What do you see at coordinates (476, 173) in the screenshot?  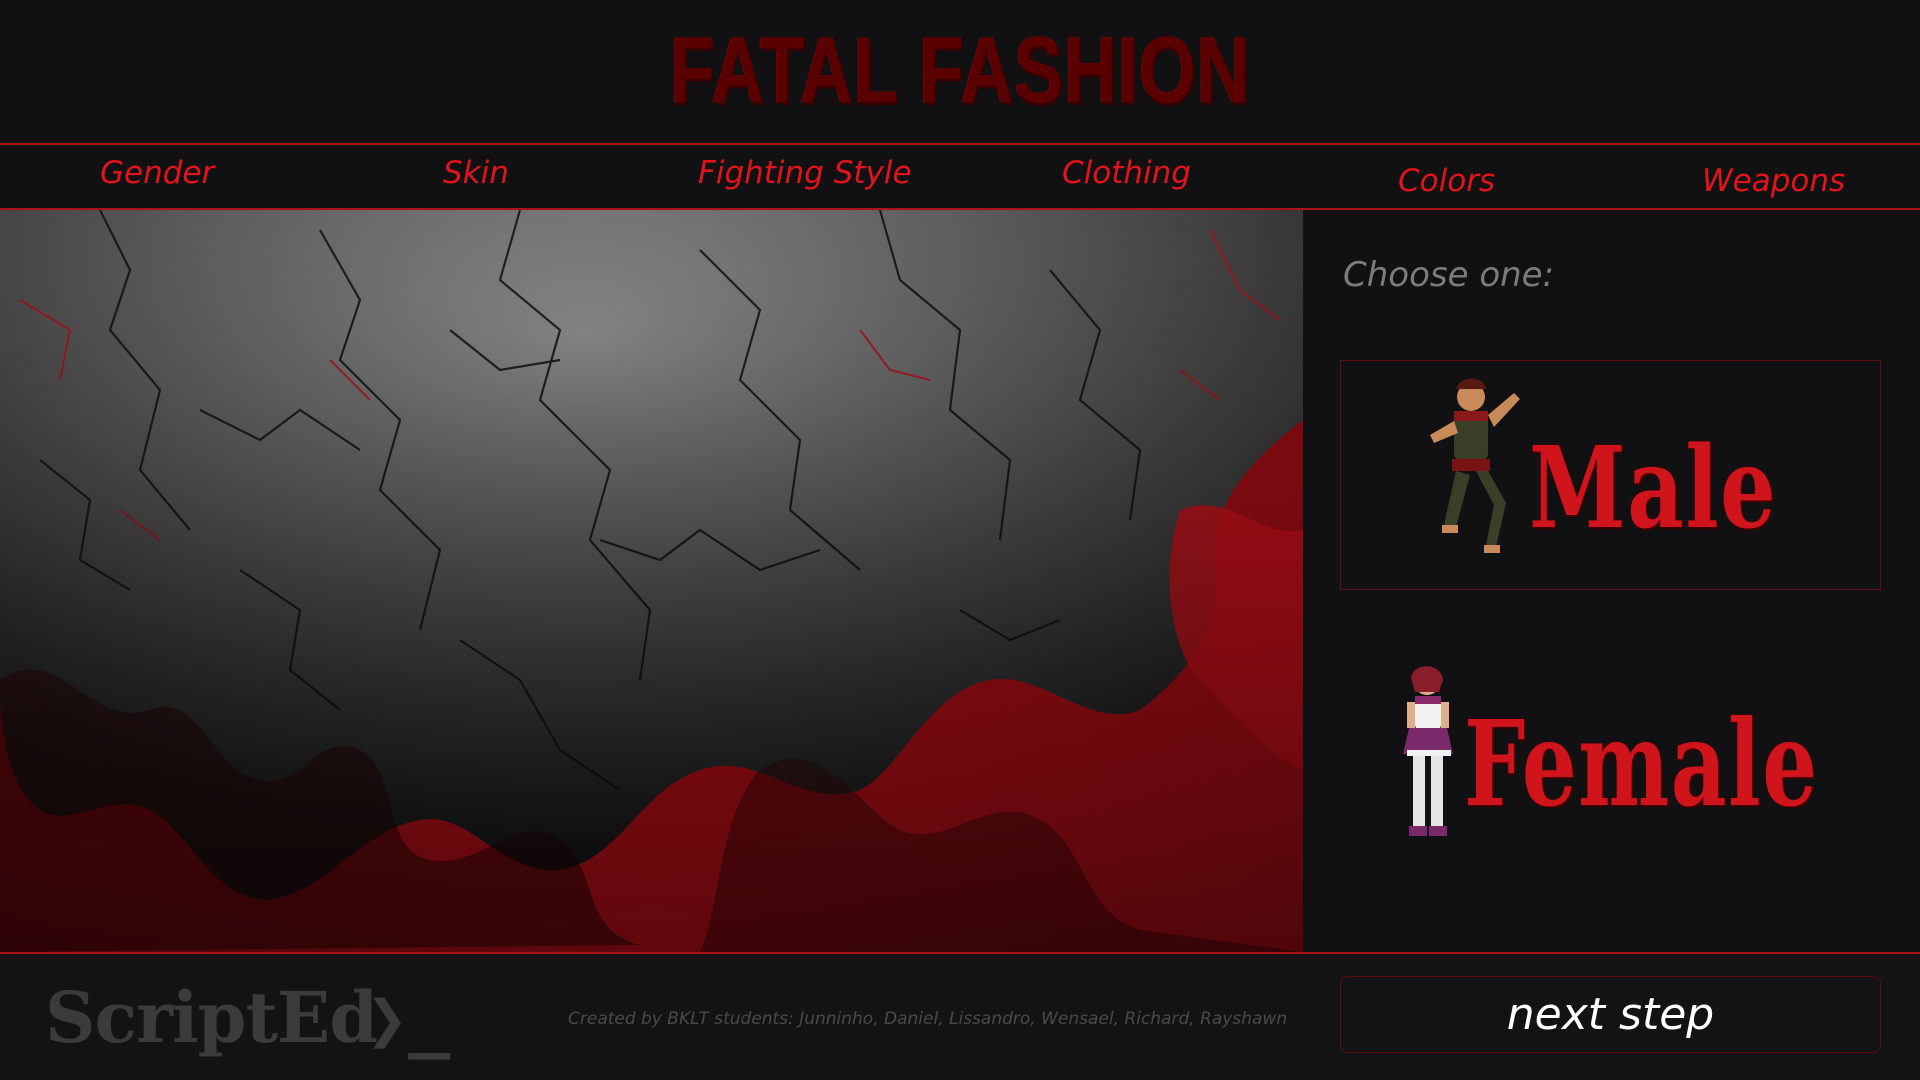 I see `tab-skin: Skin` at bounding box center [476, 173].